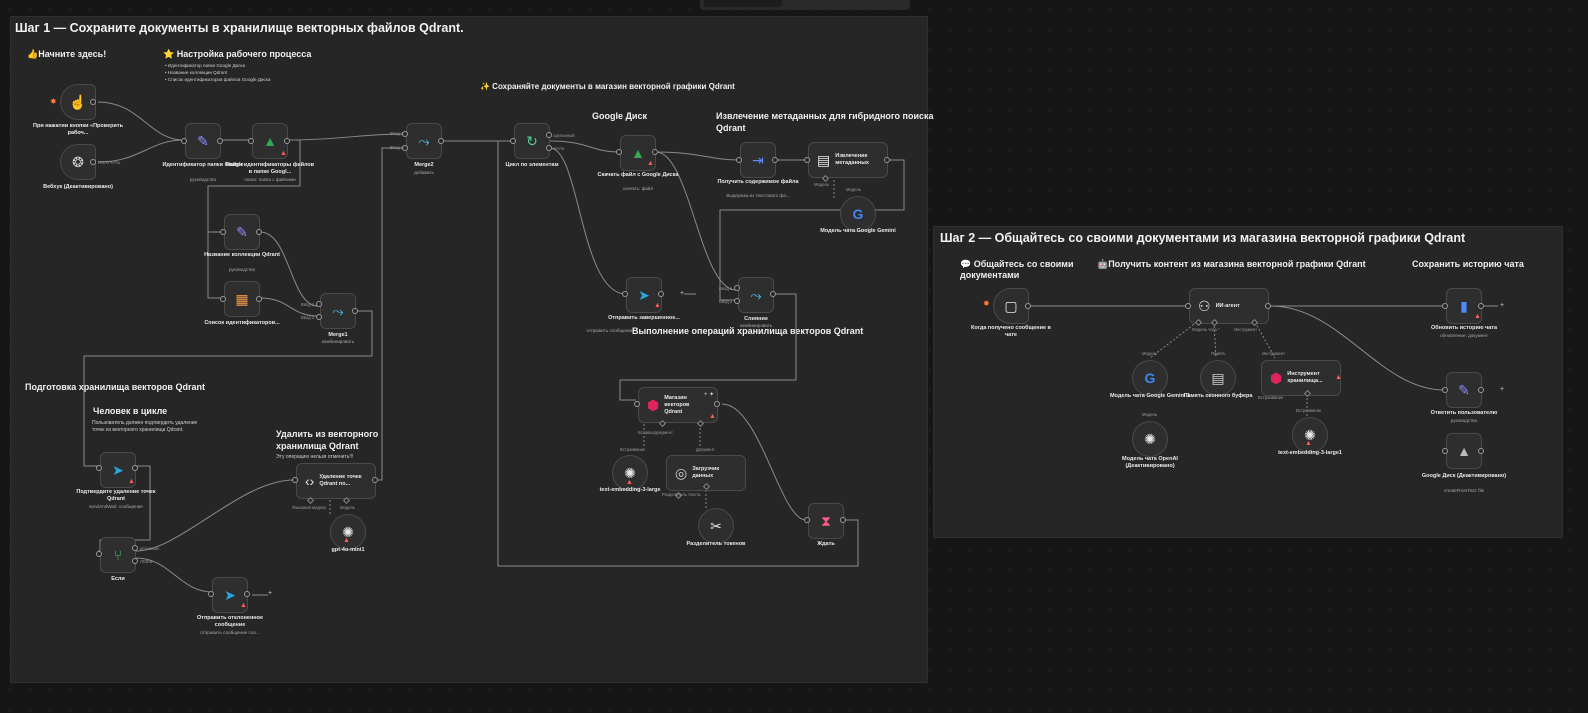 The width and height of the screenshot is (1588, 713). I want to click on get-file-content-node: ⇥, so click(758, 160).